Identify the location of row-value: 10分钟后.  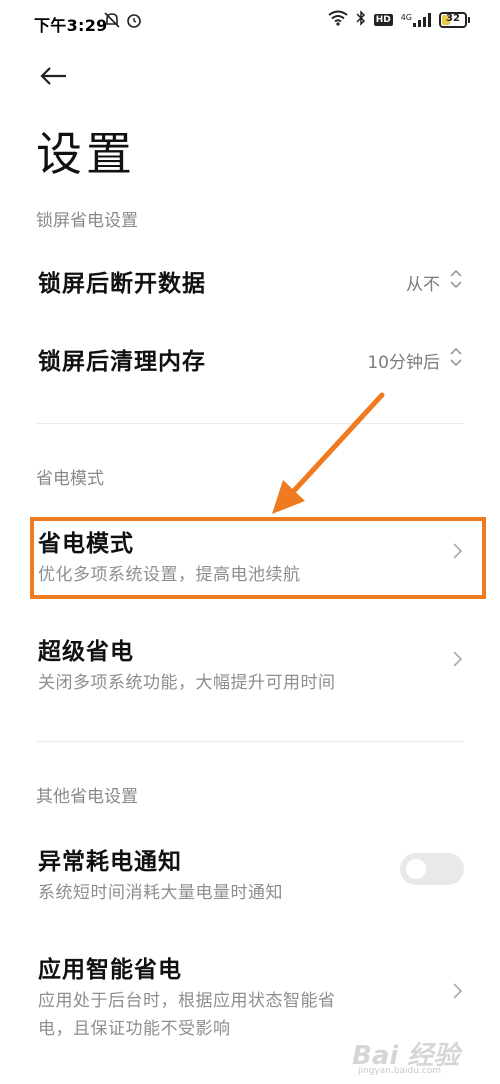
(403, 363).